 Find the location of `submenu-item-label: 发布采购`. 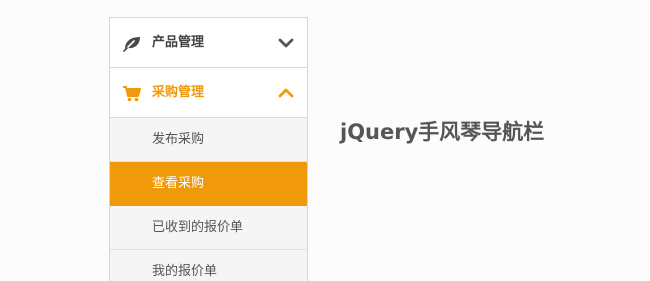

submenu-item-label: 发布采购 is located at coordinates (178, 139).